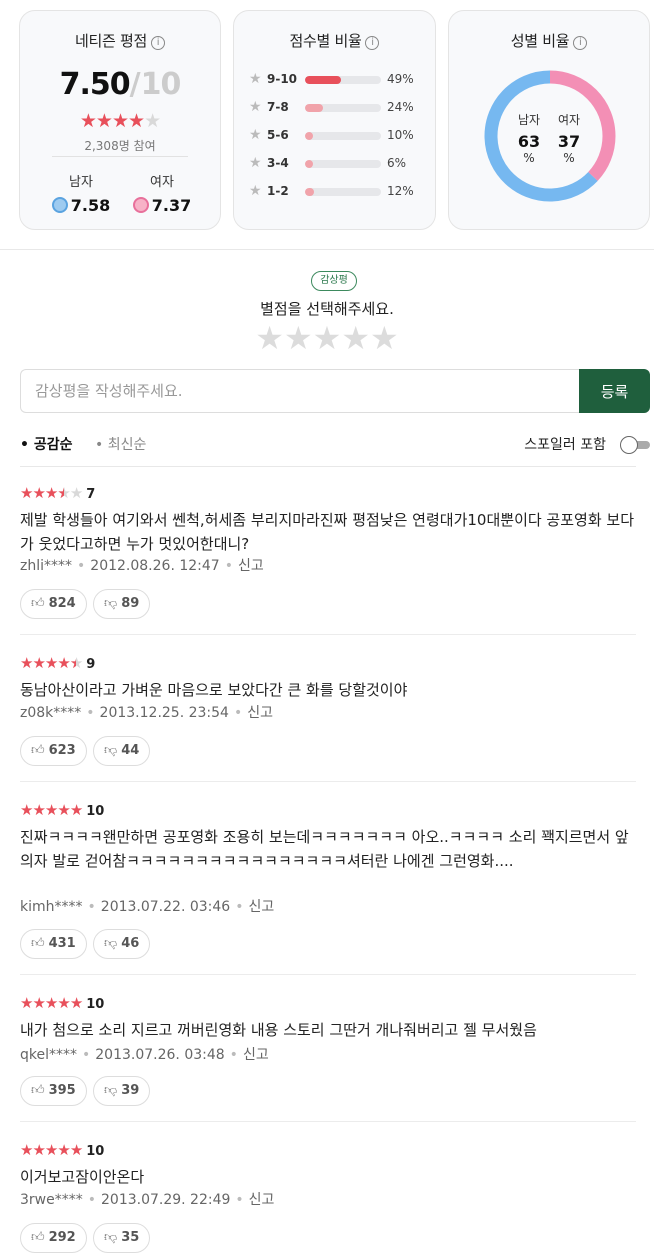  I want to click on participant-count: 2,308명 참여, so click(120, 146).